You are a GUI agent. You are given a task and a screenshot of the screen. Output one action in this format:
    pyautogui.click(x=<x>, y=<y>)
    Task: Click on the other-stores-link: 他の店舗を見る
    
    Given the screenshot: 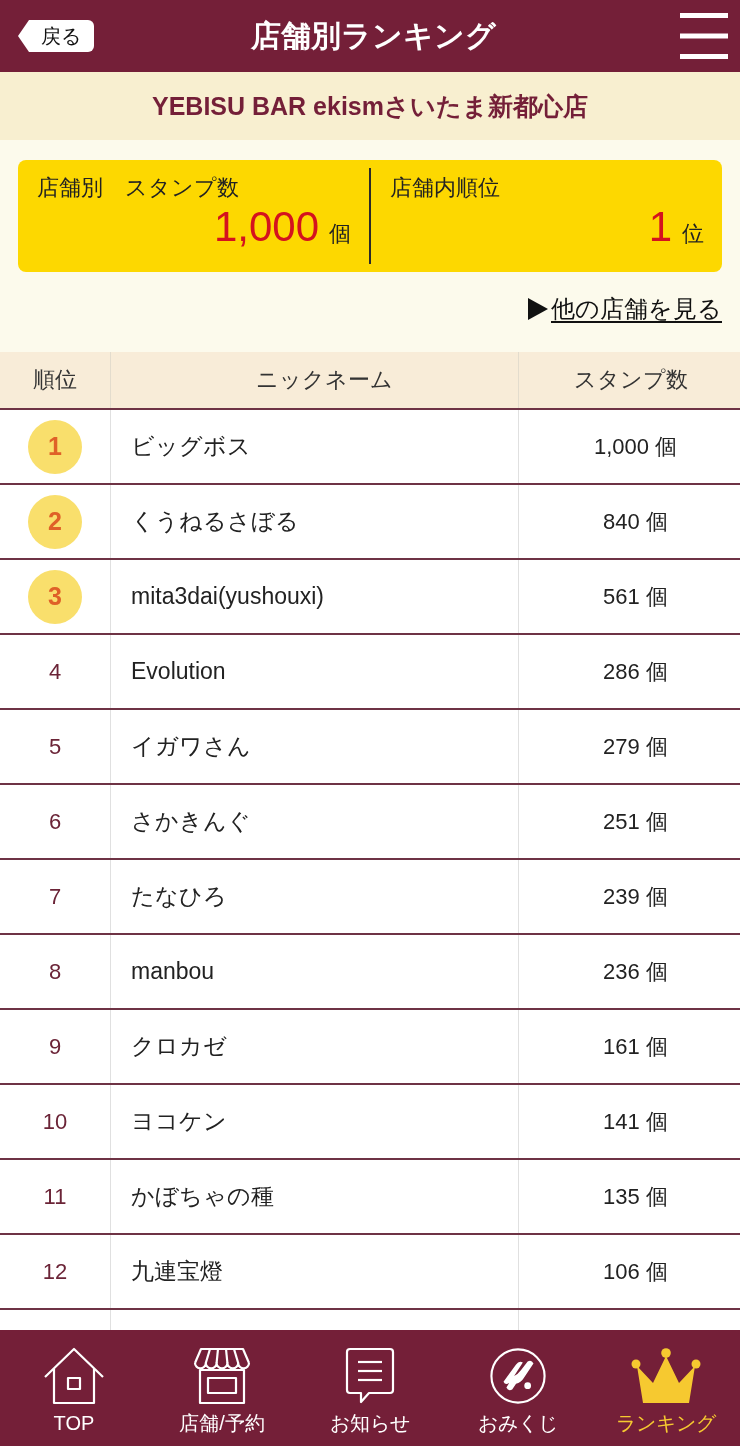 What is the action you would take?
    pyautogui.click(x=625, y=309)
    